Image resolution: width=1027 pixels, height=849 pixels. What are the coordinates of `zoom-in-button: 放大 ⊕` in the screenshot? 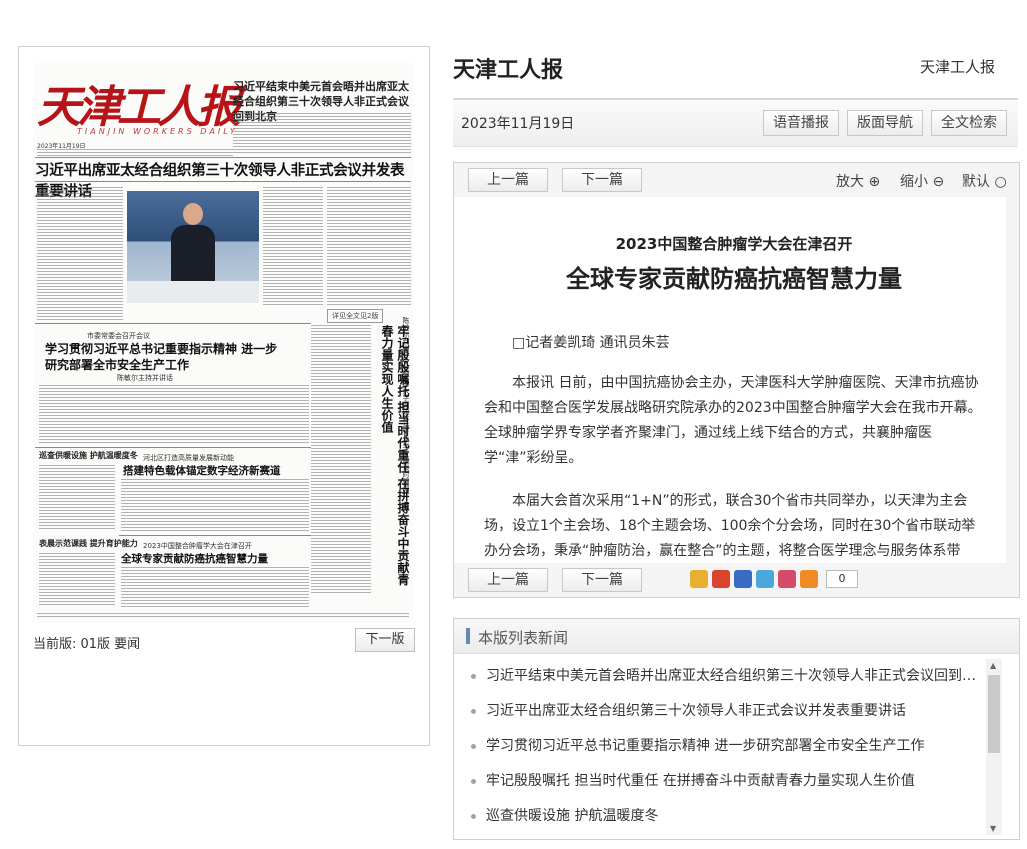 It's located at (858, 181).